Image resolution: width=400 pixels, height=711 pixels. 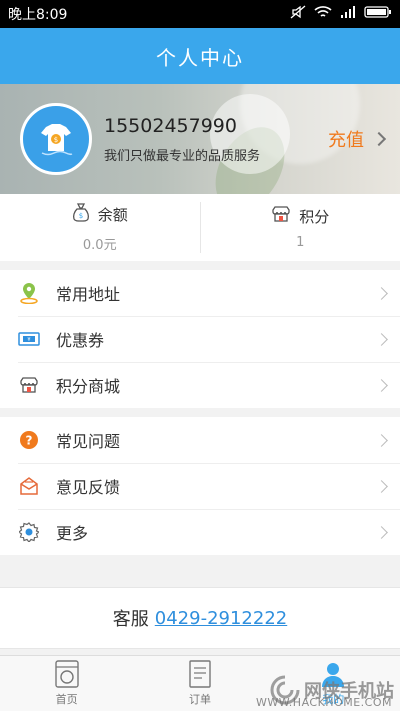 I want to click on status-icons, so click(x=341, y=14).